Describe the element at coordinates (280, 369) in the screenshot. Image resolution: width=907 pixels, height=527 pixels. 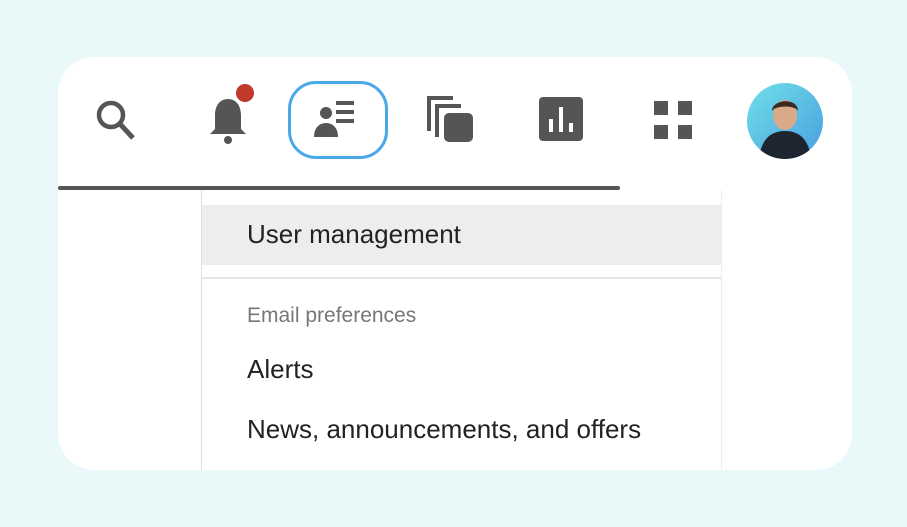
I see `menu-item-alerts: Alerts` at that location.